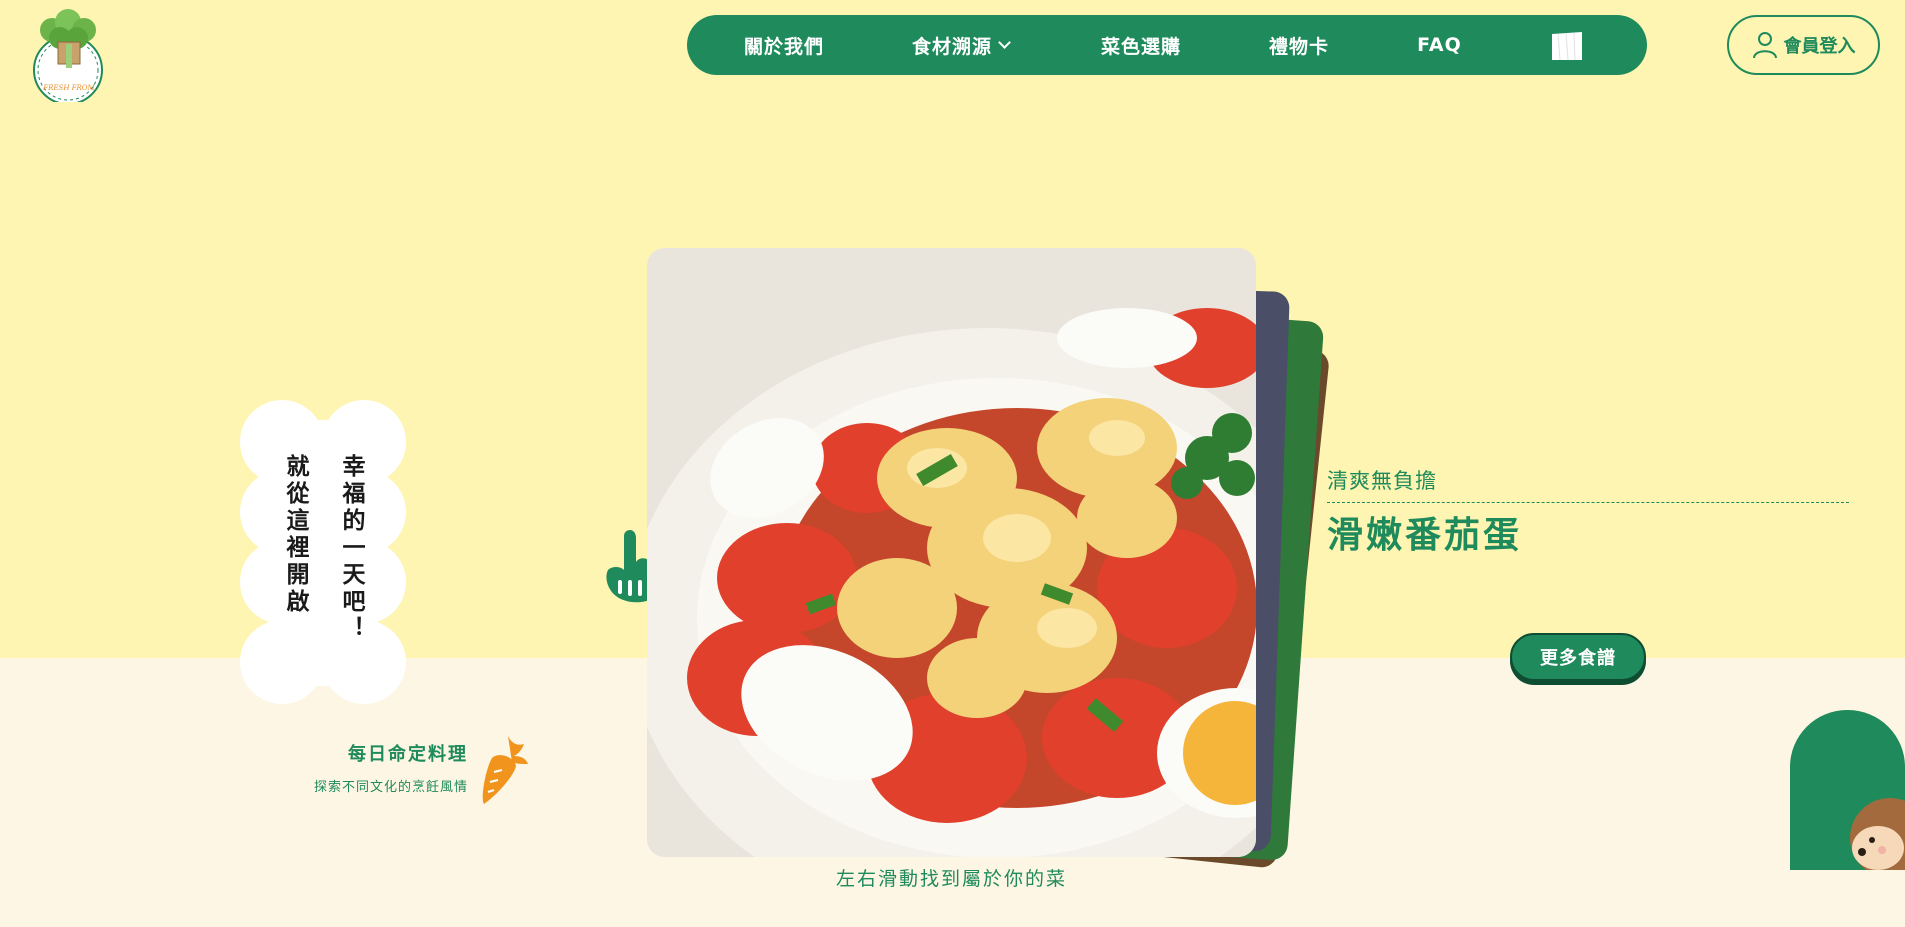  I want to click on nav-label: 菜色選購, so click(1141, 46).